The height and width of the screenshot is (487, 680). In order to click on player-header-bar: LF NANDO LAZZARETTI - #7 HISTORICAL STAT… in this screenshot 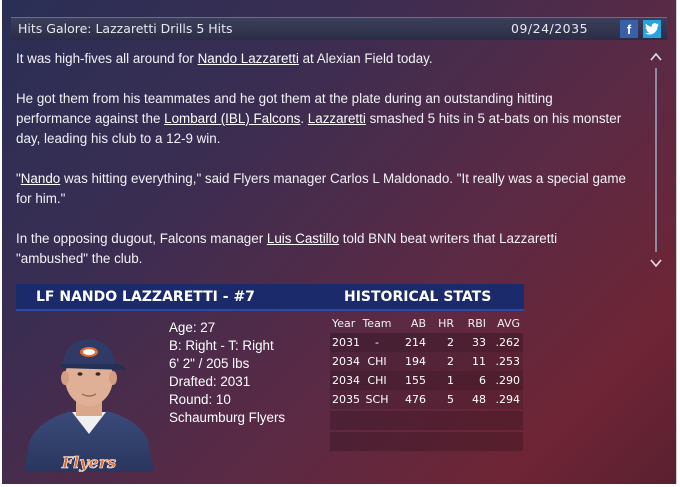, I will do `click(270, 297)`.